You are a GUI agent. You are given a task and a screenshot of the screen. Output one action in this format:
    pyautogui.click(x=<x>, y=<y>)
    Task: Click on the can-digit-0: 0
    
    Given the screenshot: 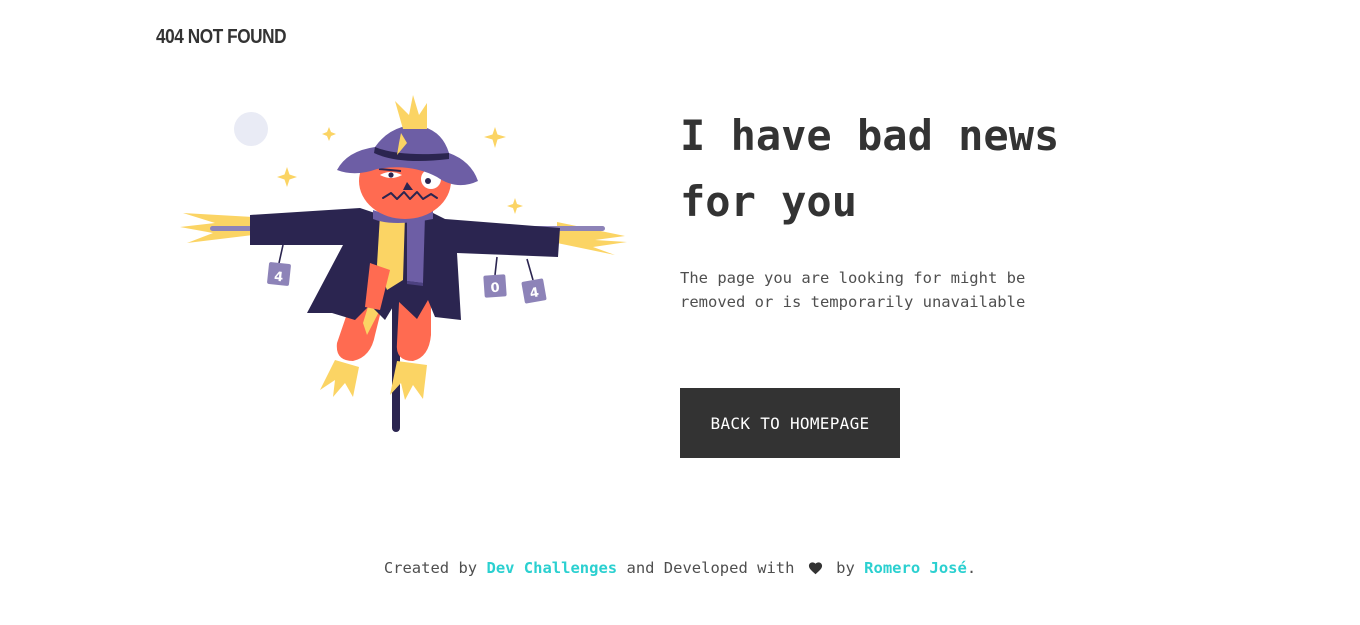 What is the action you would take?
    pyautogui.click(x=495, y=289)
    